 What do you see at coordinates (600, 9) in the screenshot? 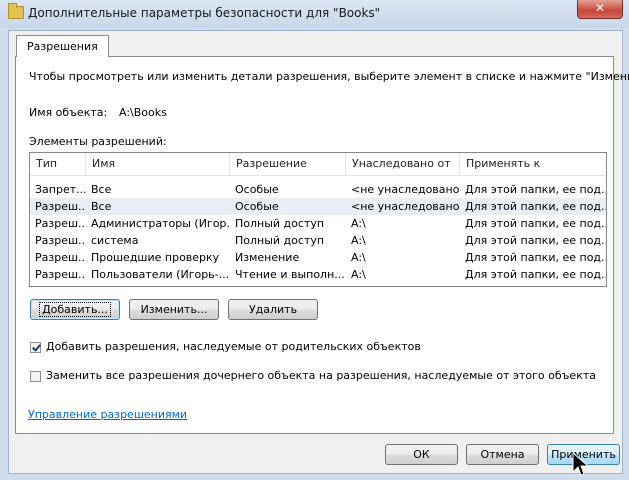
I see `close-button: ✕` at bounding box center [600, 9].